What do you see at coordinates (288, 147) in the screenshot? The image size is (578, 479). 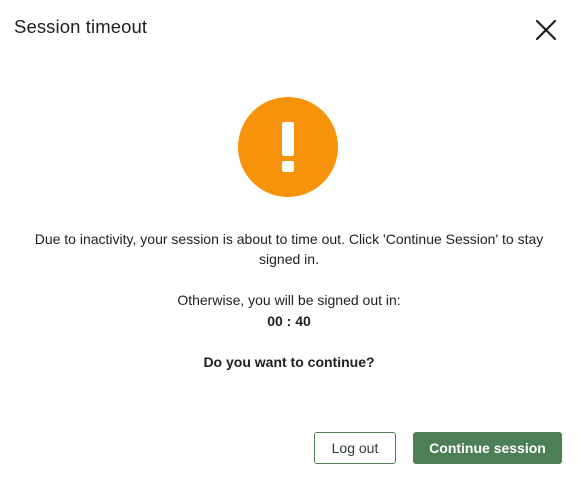 I see `warning-badge` at bounding box center [288, 147].